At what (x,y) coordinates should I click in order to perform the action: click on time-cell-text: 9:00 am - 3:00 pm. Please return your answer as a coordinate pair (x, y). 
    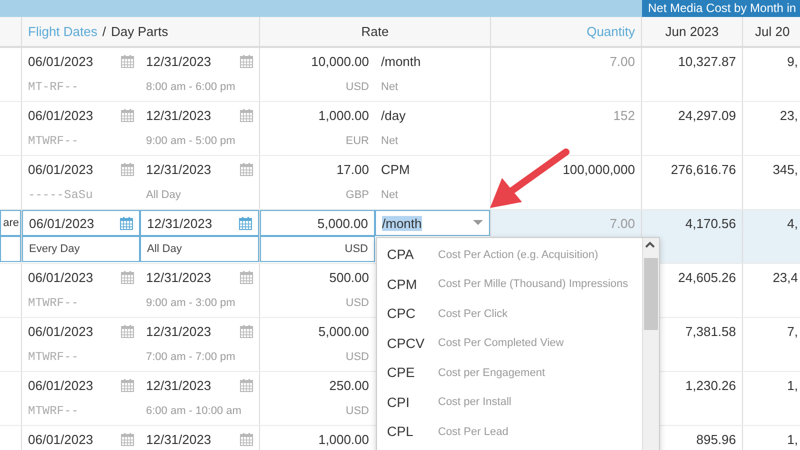
    Looking at the image, I should click on (190, 303).